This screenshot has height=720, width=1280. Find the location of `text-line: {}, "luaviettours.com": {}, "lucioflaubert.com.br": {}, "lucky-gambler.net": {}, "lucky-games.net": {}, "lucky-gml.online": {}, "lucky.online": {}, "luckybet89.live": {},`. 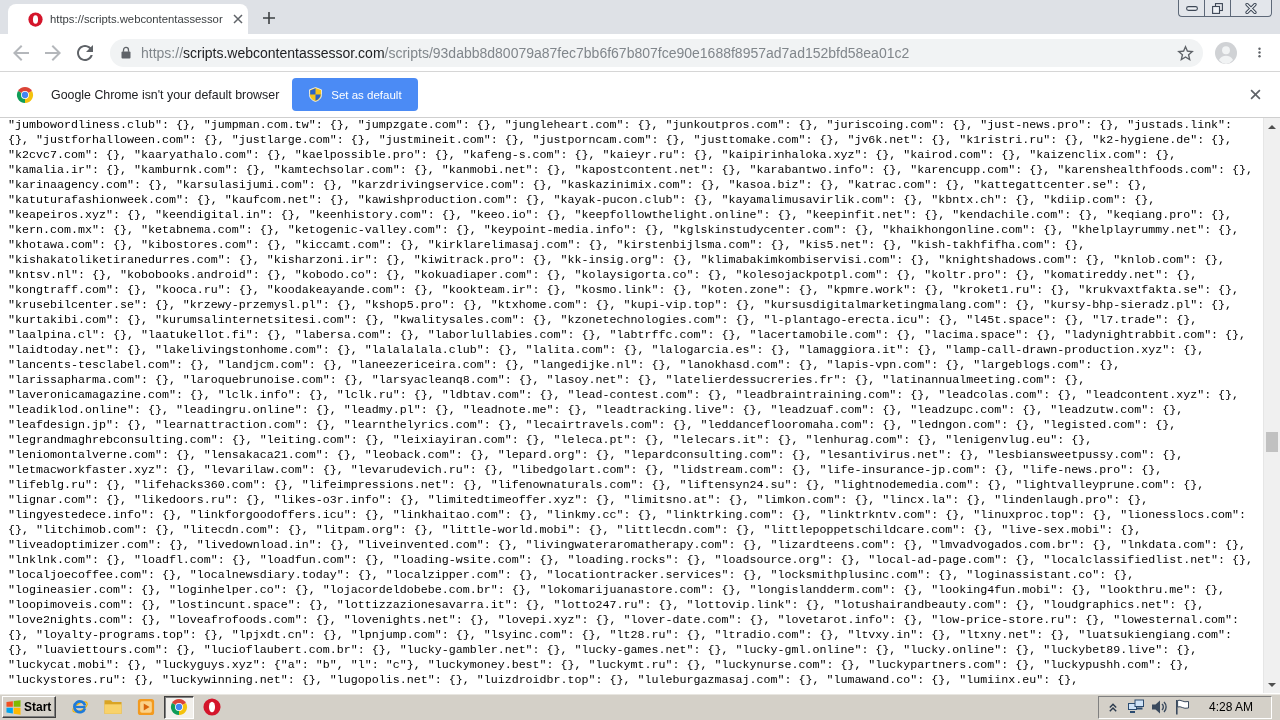

text-line: {}, "luaviettours.com": {}, "lucioflaubert.com.br": {}, "lucky-gambler.net": {}, "lucky-games.net": {}, "lucky-gml.online": {}, "lucky.online": {}, "luckybet89.live": {}, is located at coordinates (603, 650).